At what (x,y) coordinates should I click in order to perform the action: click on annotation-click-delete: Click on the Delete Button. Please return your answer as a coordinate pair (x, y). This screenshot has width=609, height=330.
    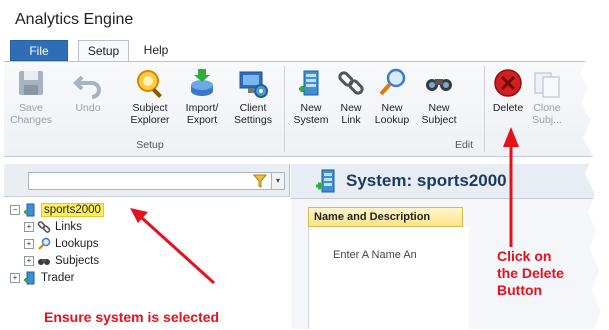
    Looking at the image, I should click on (530, 273).